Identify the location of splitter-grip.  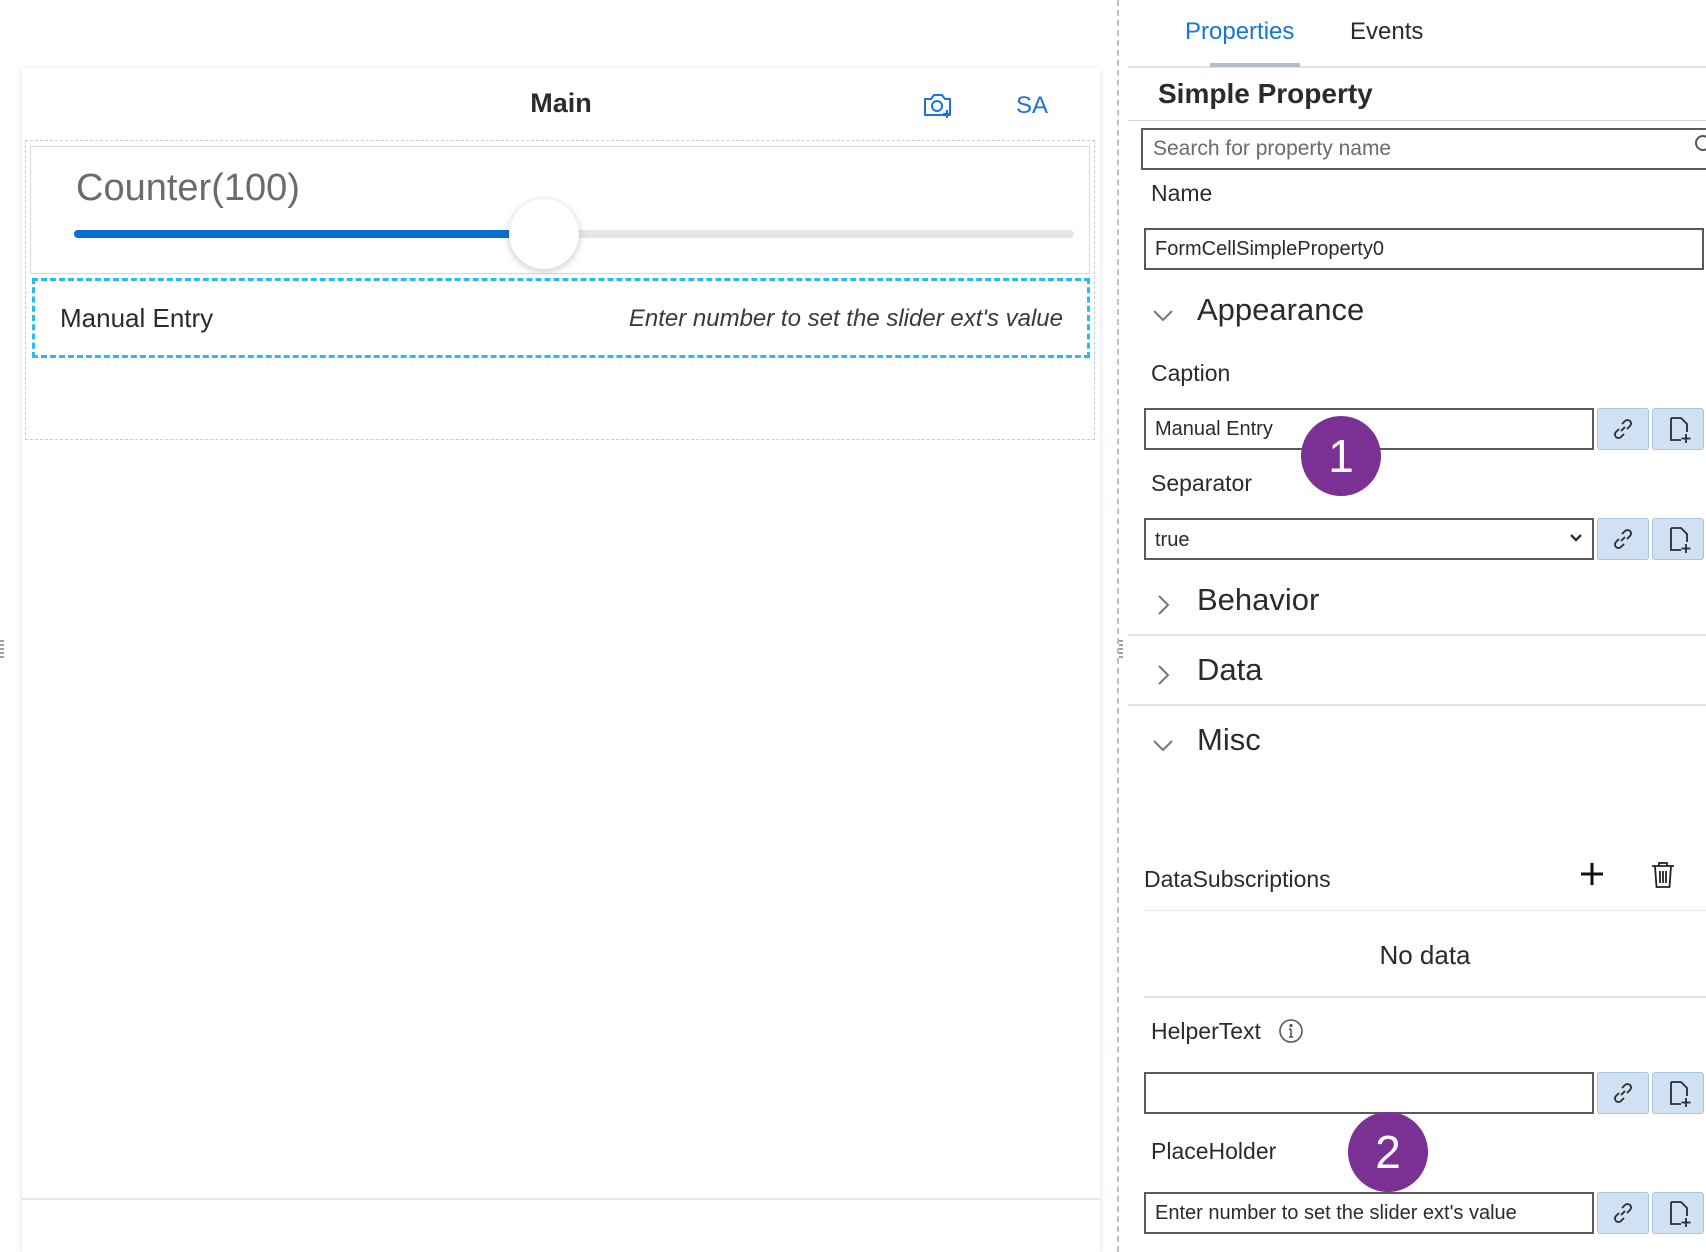
(1121, 649).